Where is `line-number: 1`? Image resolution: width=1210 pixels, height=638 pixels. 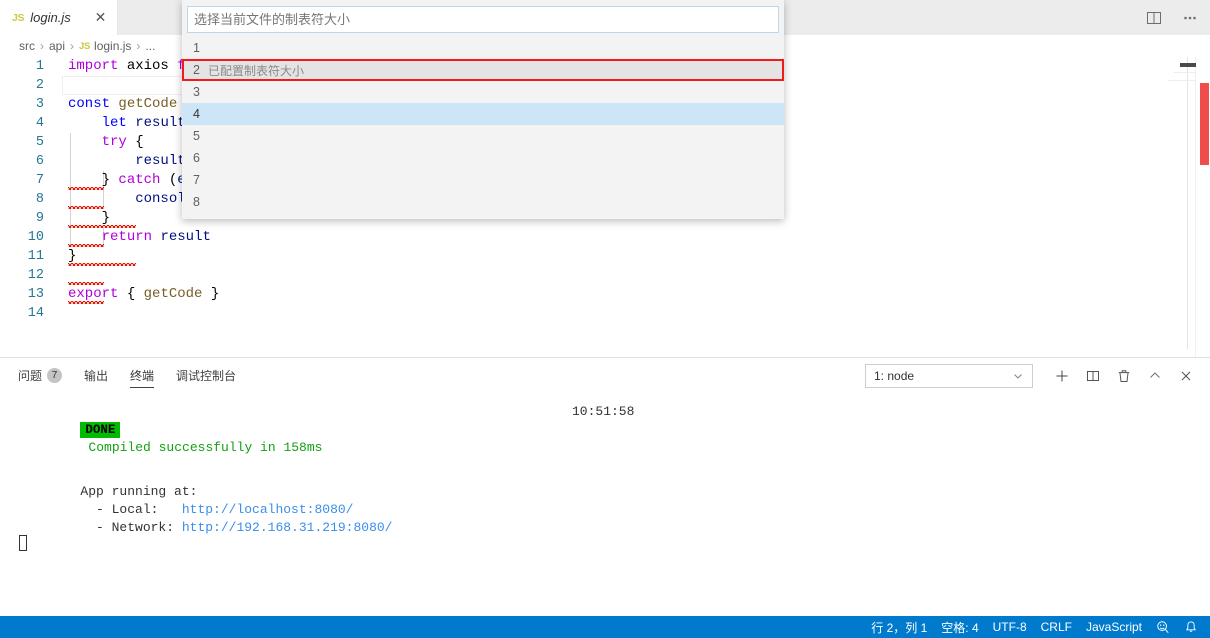
line-number: 1 is located at coordinates (39, 66).